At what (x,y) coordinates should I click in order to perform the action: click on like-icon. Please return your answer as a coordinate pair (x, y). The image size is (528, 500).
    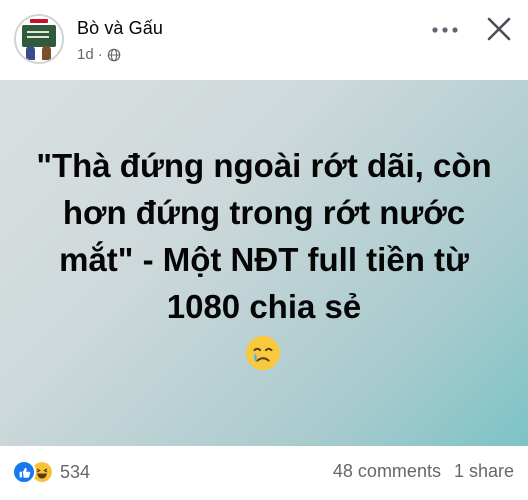
    Looking at the image, I should click on (24, 472).